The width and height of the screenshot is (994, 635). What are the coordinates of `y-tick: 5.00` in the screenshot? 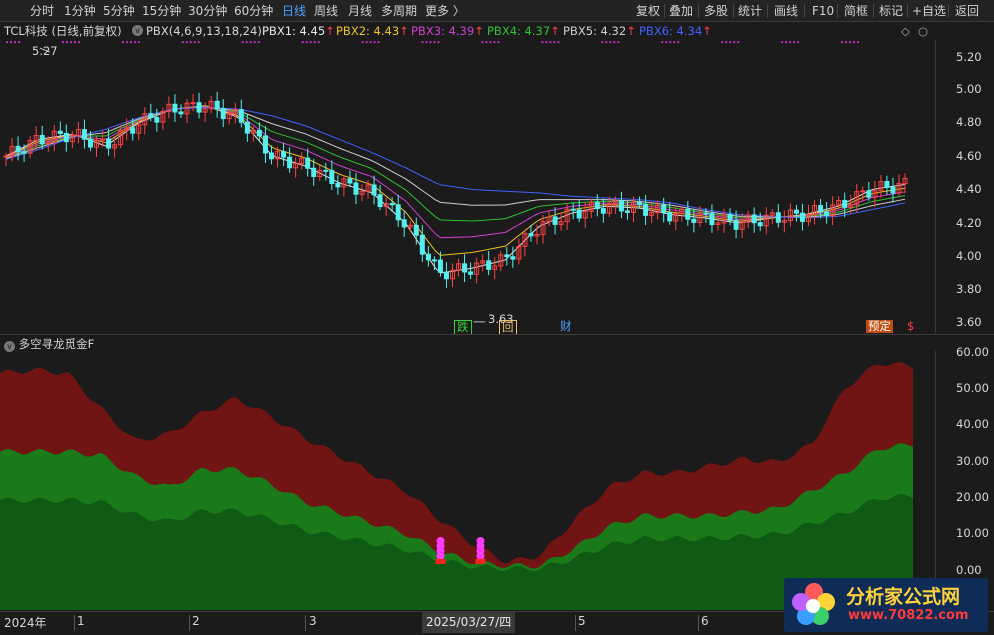 It's located at (969, 89).